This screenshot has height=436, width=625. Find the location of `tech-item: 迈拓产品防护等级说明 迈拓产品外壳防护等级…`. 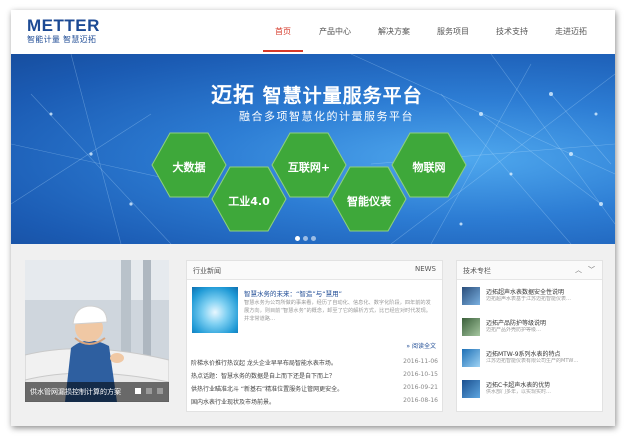

tech-item: 迈拓产品防护等级说明 迈拓产品外壳防护等级… is located at coordinates (530, 330).